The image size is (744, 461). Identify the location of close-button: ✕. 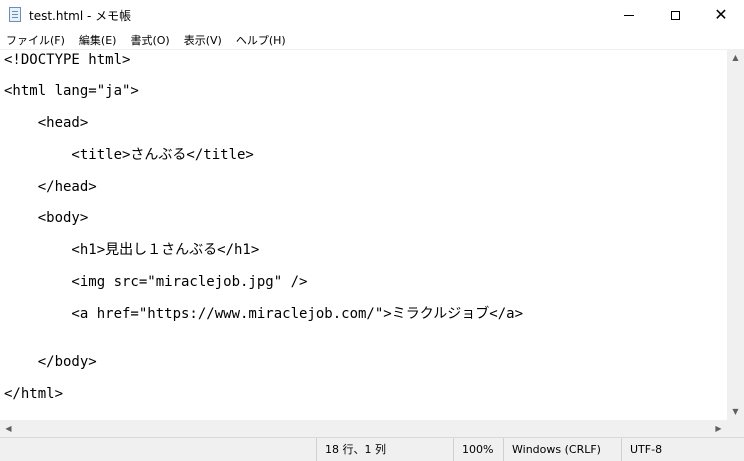
(721, 15).